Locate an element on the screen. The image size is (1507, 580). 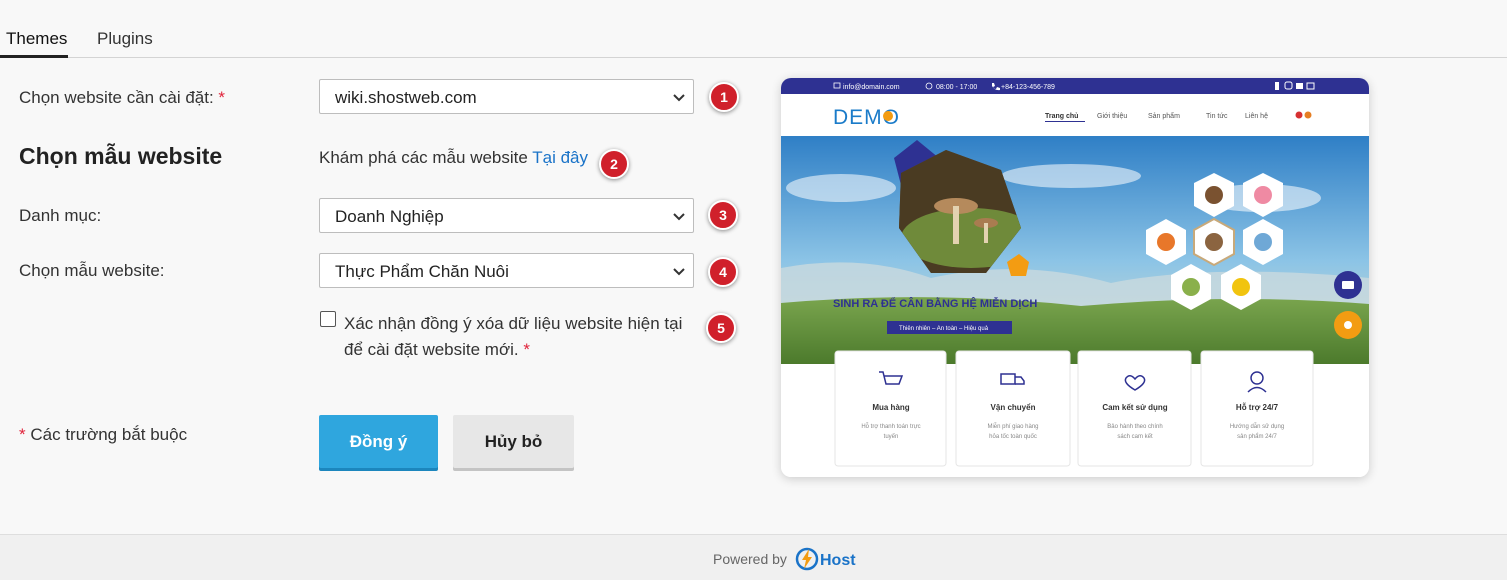
preview-feature-4-desc2: sản phẩm 24/7 is located at coordinates (1257, 436).